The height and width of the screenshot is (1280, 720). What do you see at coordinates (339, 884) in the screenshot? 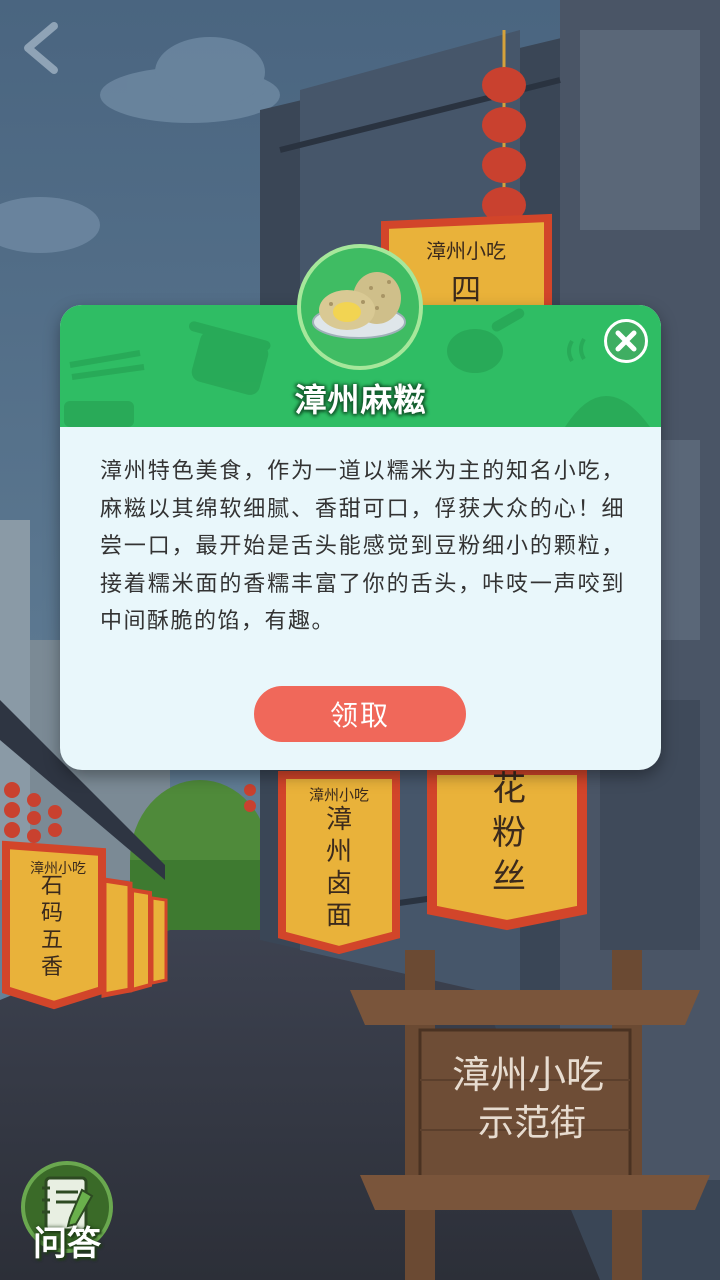
I see `banner-char: 卤` at bounding box center [339, 884].